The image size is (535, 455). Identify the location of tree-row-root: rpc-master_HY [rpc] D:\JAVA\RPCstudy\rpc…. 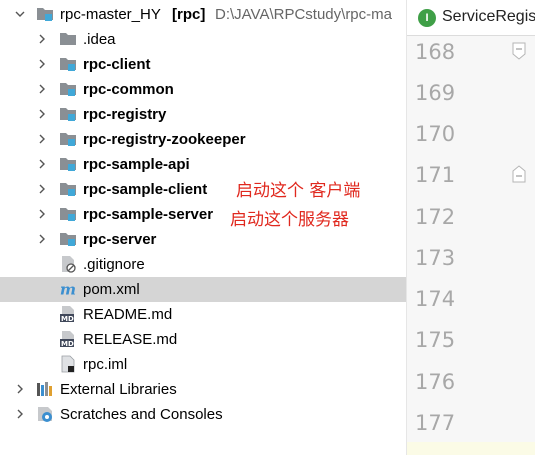
(203, 14).